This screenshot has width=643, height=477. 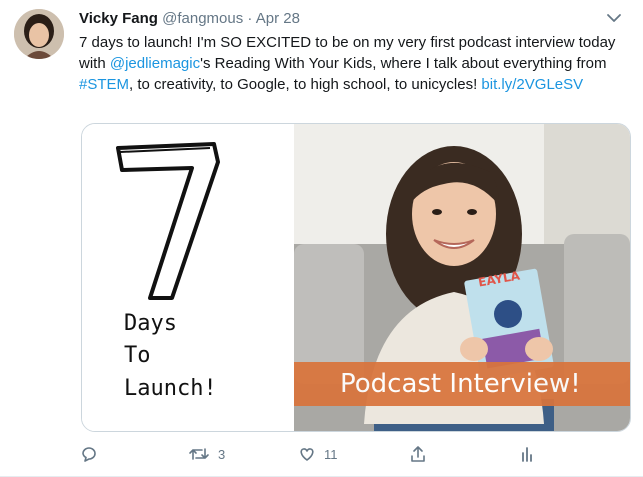 I want to click on analytics-button, so click(x=527, y=454).